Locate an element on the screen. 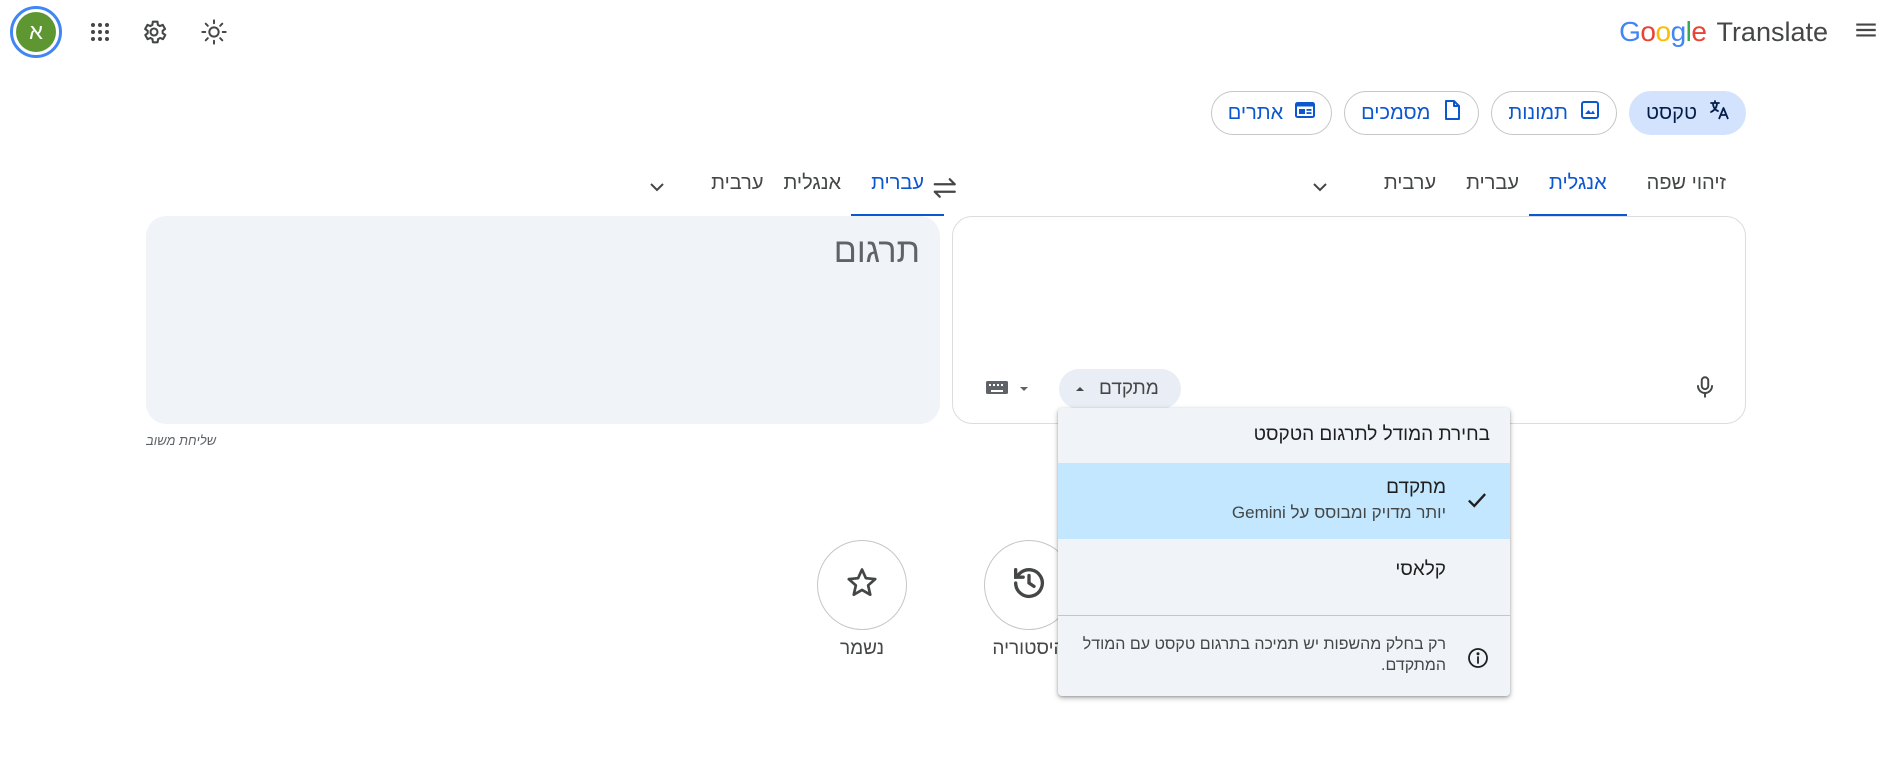 This screenshot has width=1896, height=782. settings-gear-icon is located at coordinates (154, 32).